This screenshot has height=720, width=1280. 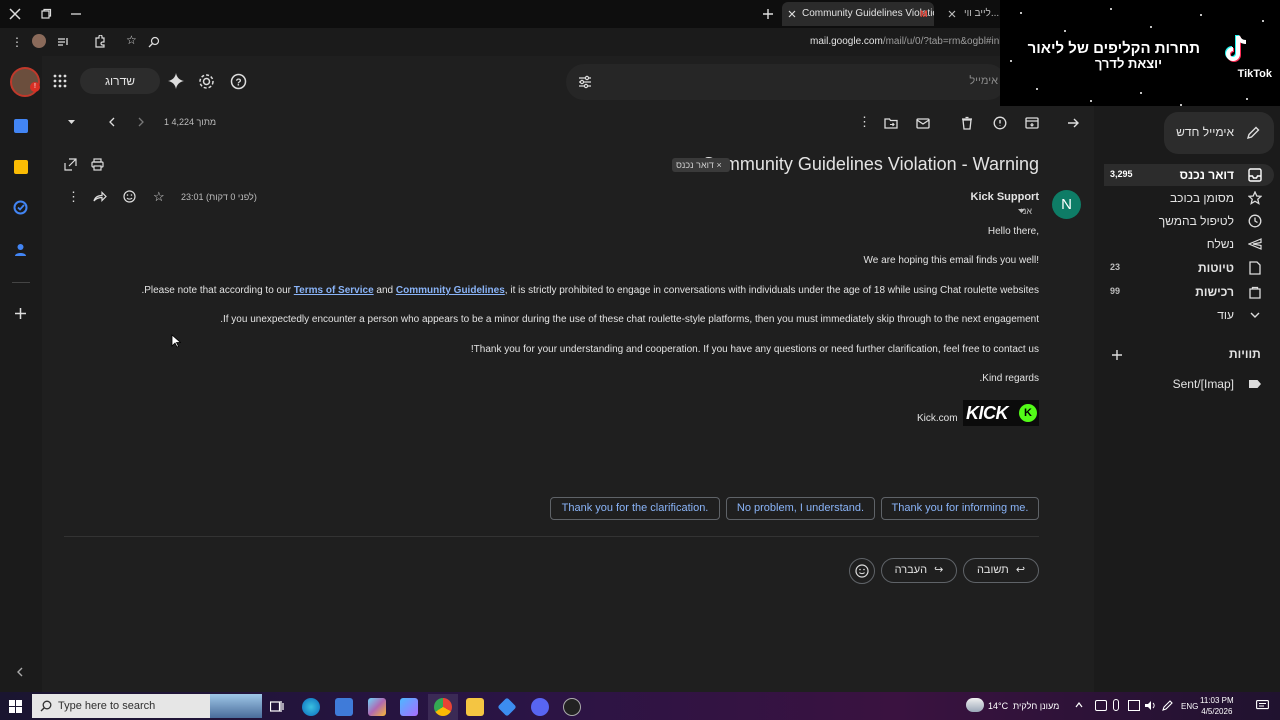 What do you see at coordinates (1189, 244) in the screenshot?
I see `nav-item-sent: נשלח` at bounding box center [1189, 244].